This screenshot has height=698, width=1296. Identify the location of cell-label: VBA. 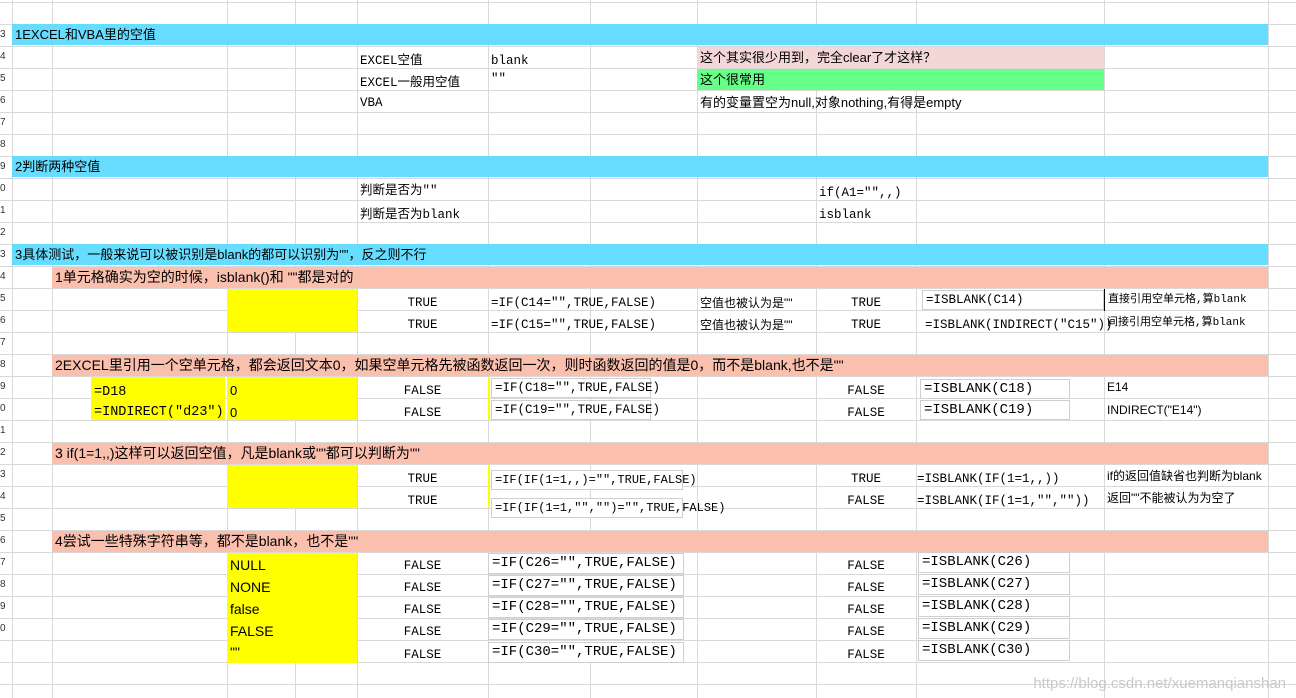
(370, 103).